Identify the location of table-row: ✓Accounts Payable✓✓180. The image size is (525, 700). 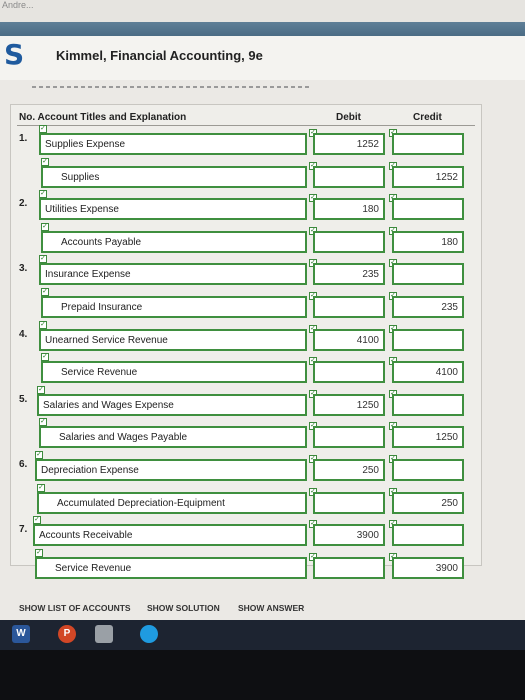
(246, 238).